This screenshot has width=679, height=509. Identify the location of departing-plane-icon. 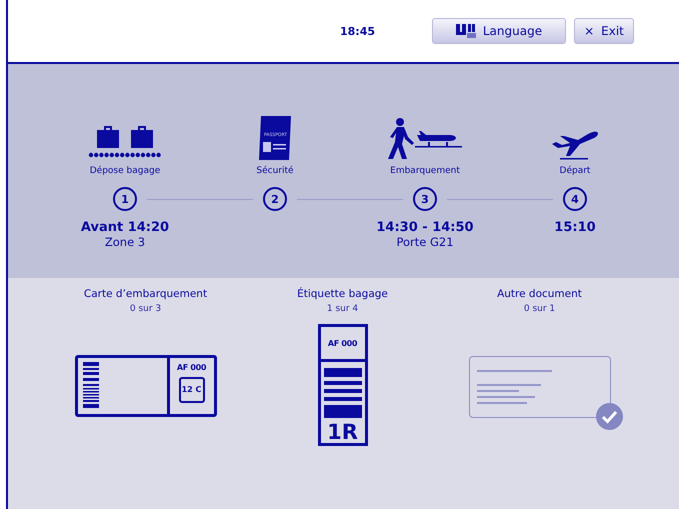
(575, 145).